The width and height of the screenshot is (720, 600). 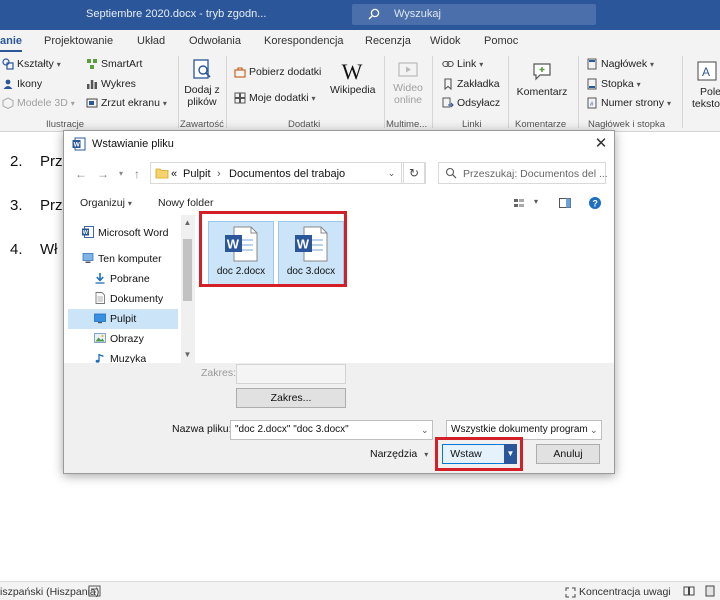 What do you see at coordinates (568, 454) in the screenshot?
I see `cancel-button: Anuluj` at bounding box center [568, 454].